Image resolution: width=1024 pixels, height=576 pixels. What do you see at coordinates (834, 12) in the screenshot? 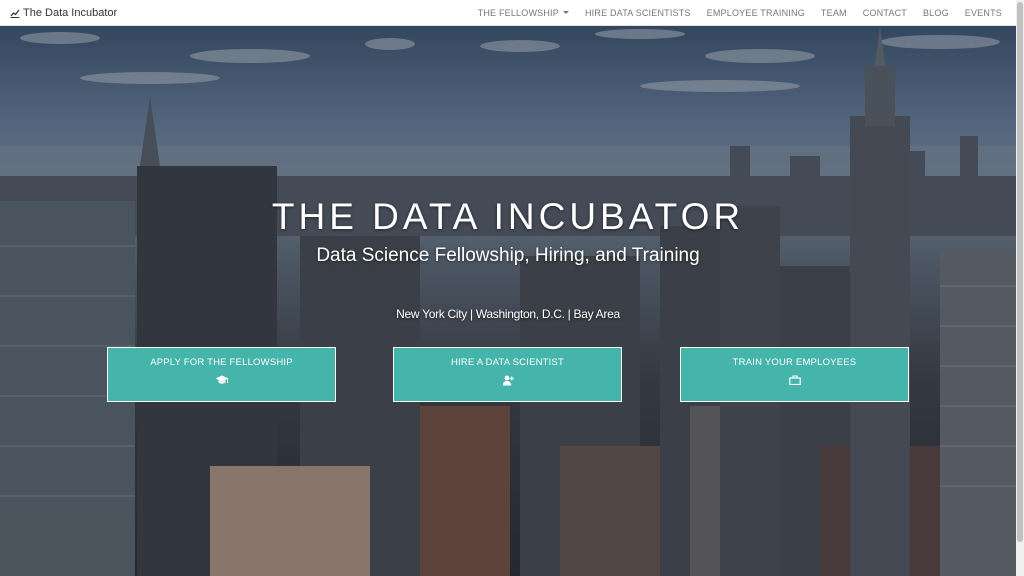
I see `nav-item-team: TEAM` at bounding box center [834, 12].